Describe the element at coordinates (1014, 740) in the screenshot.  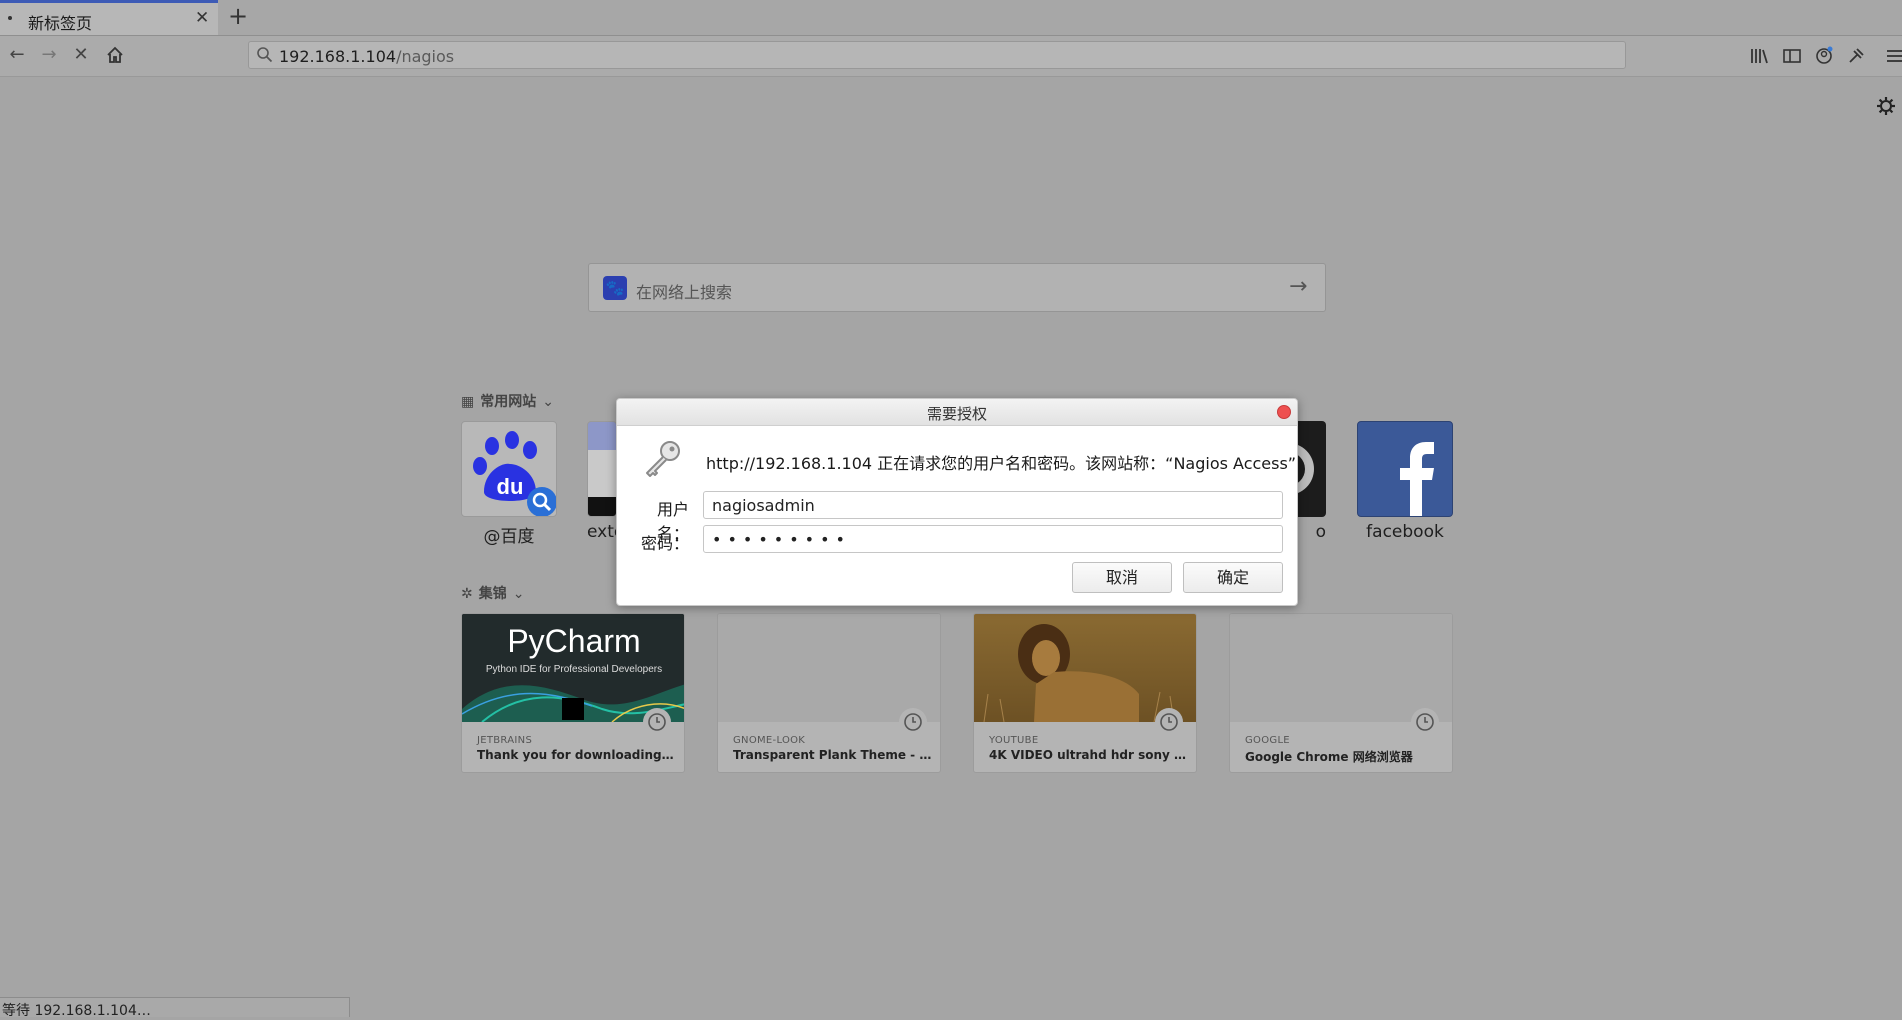
I see `card-source: YOUTUBE` at that location.